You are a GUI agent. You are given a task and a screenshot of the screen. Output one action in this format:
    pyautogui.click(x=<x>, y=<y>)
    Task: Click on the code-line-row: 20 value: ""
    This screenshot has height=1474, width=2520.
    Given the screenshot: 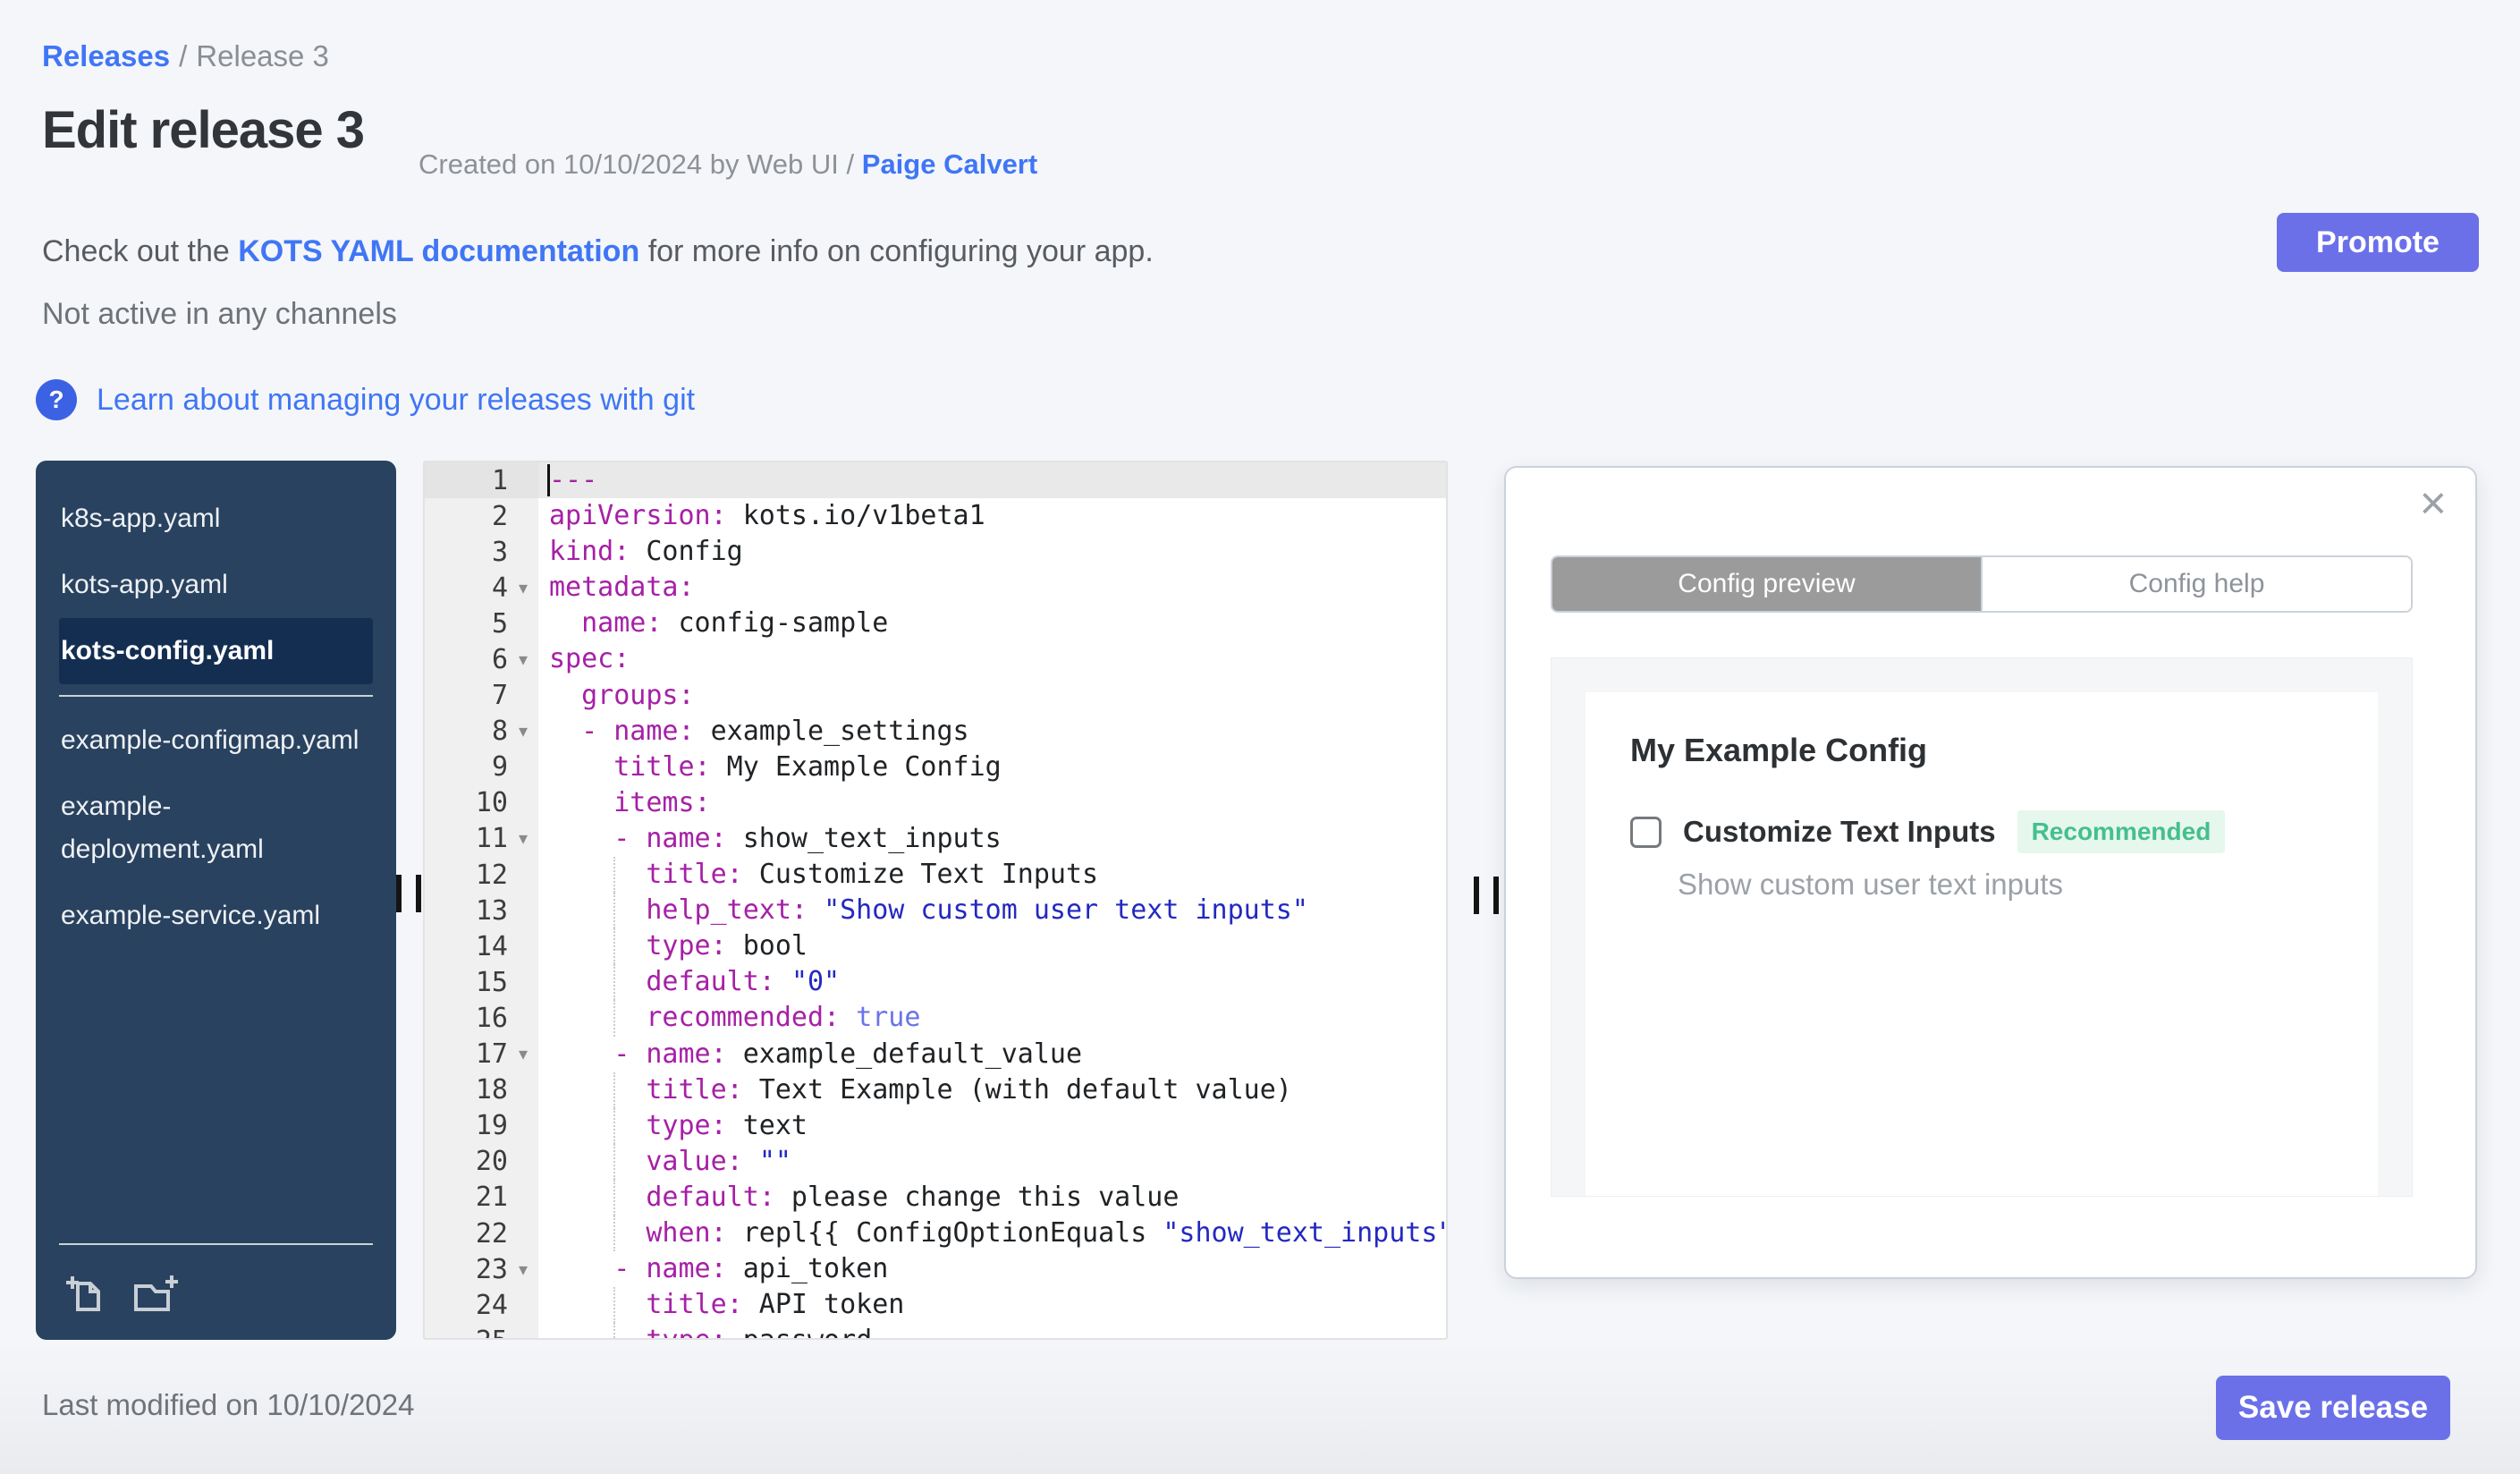 What is the action you would take?
    pyautogui.click(x=935, y=1161)
    